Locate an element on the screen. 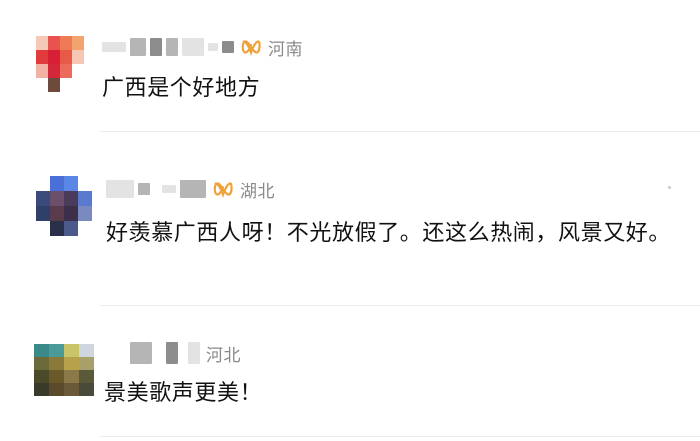 The image size is (700, 441). more-options-icon is located at coordinates (669, 187).